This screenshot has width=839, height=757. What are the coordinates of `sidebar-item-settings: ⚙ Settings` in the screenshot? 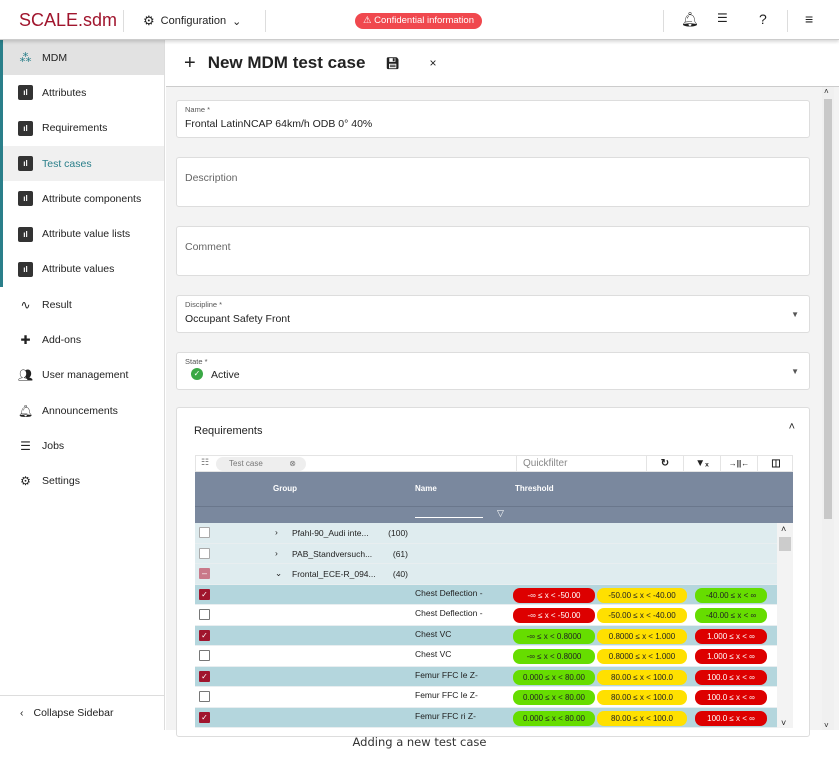 It's located at (82, 481).